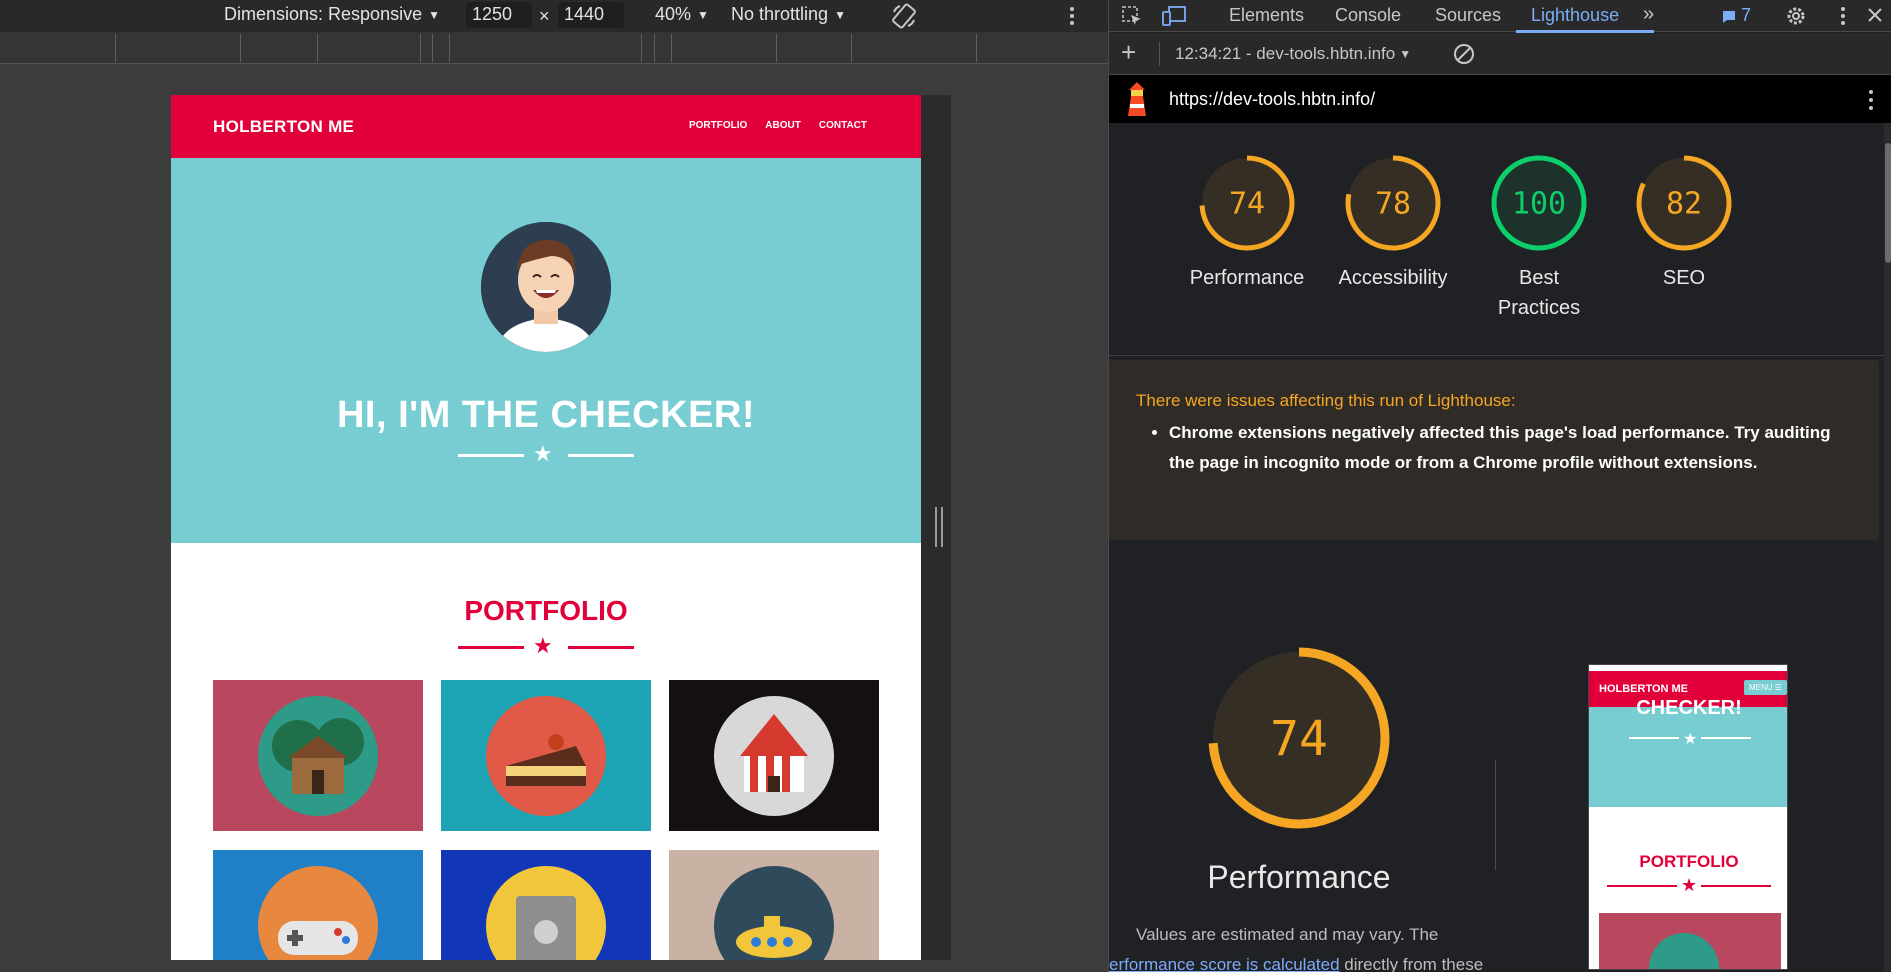 This screenshot has width=1891, height=972. I want to click on times-sign: ×, so click(544, 16).